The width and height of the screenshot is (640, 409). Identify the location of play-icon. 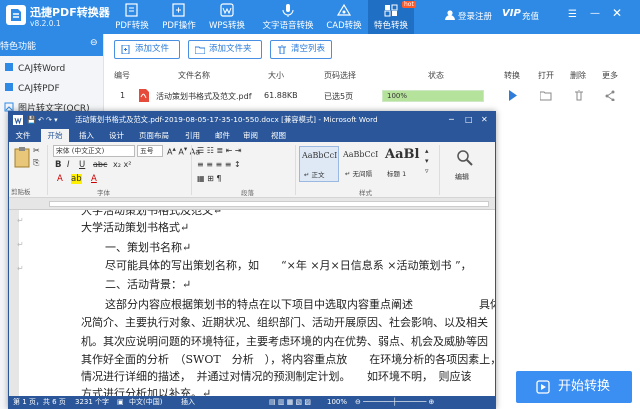
(513, 95).